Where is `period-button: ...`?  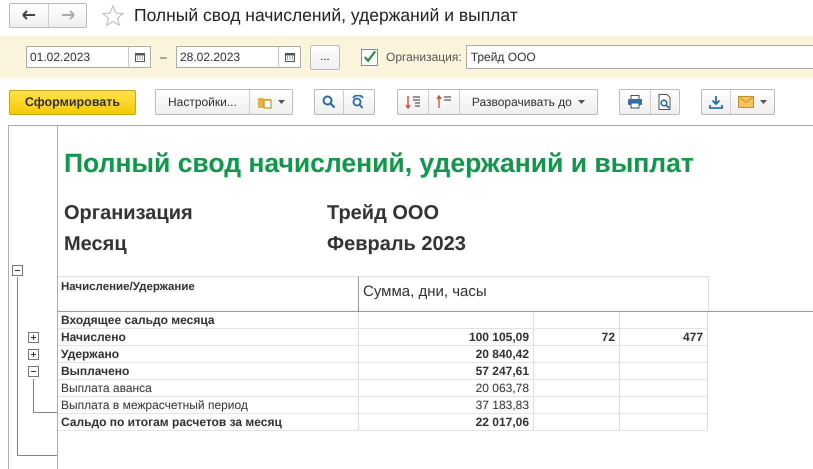 period-button: ... is located at coordinates (325, 57).